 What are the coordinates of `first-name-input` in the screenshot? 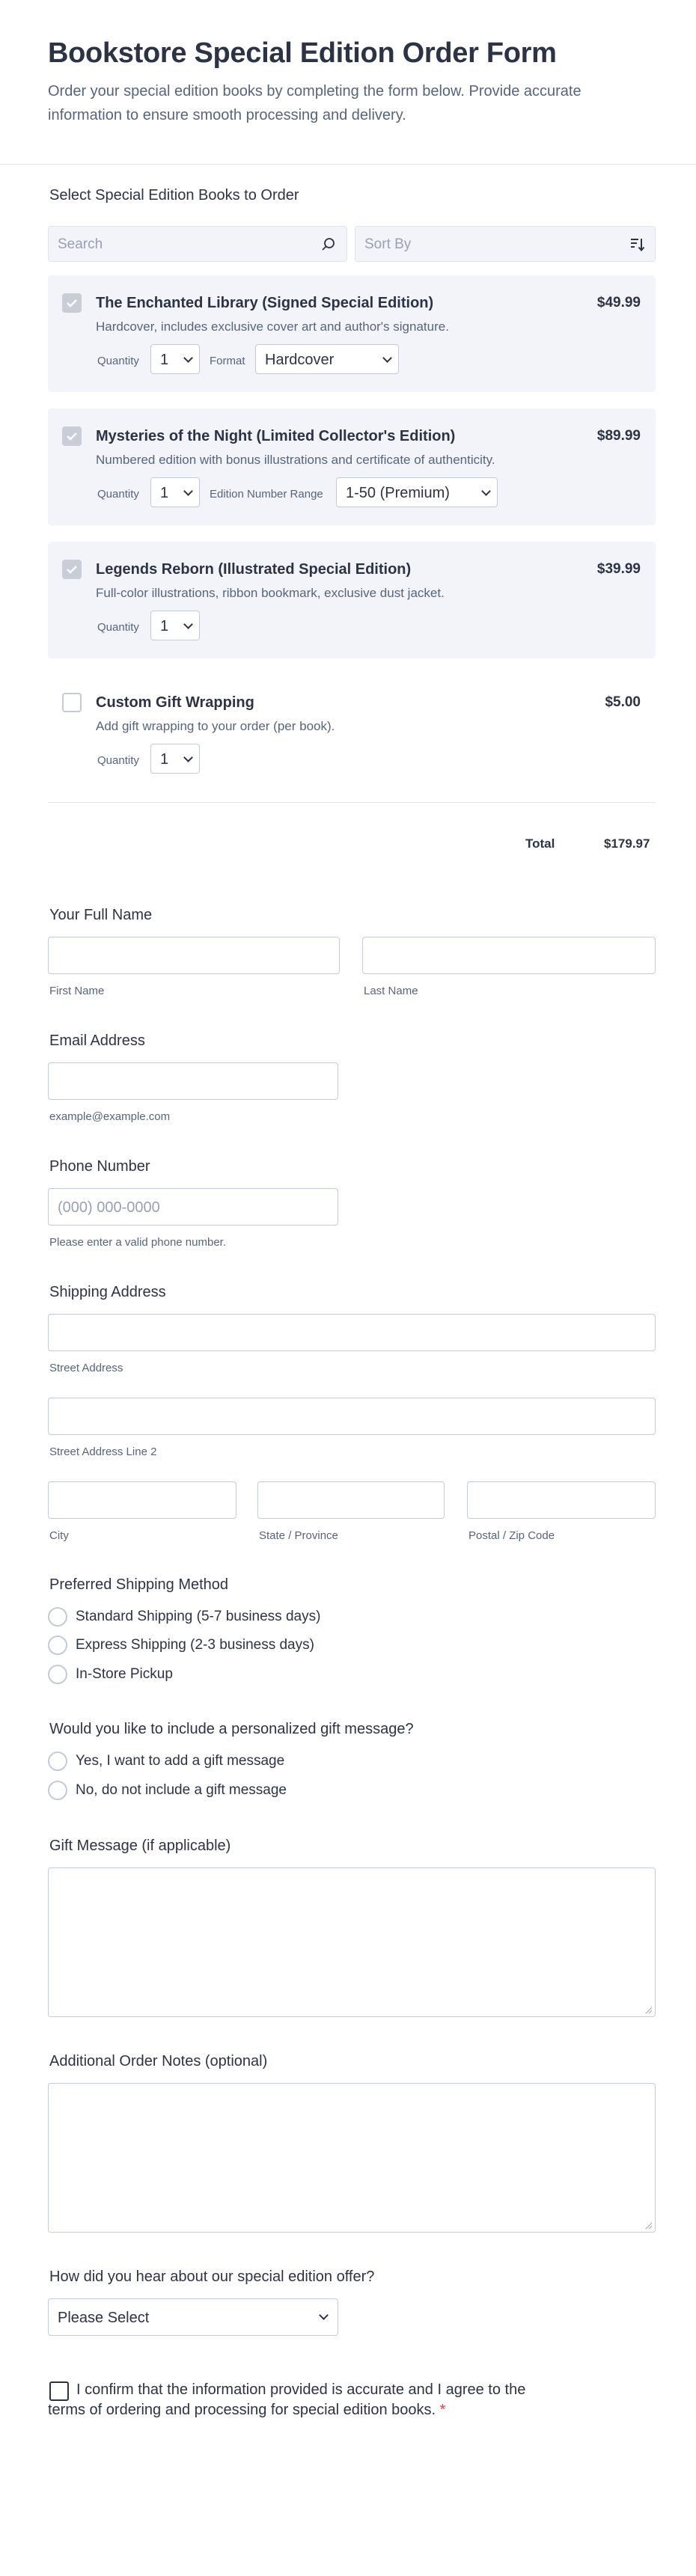 It's located at (194, 956).